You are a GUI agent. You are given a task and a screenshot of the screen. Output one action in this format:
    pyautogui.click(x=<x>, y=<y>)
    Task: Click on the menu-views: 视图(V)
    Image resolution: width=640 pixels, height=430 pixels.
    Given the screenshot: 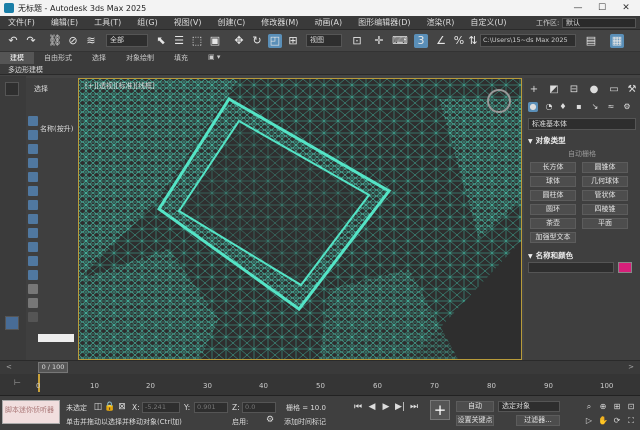 What is the action you would take?
    pyautogui.click(x=188, y=22)
    